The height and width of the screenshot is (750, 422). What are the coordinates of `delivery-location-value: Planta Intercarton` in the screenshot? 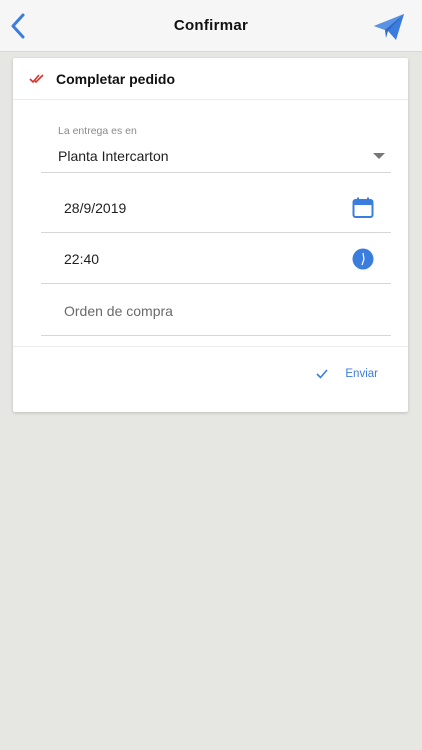 It's located at (113, 156).